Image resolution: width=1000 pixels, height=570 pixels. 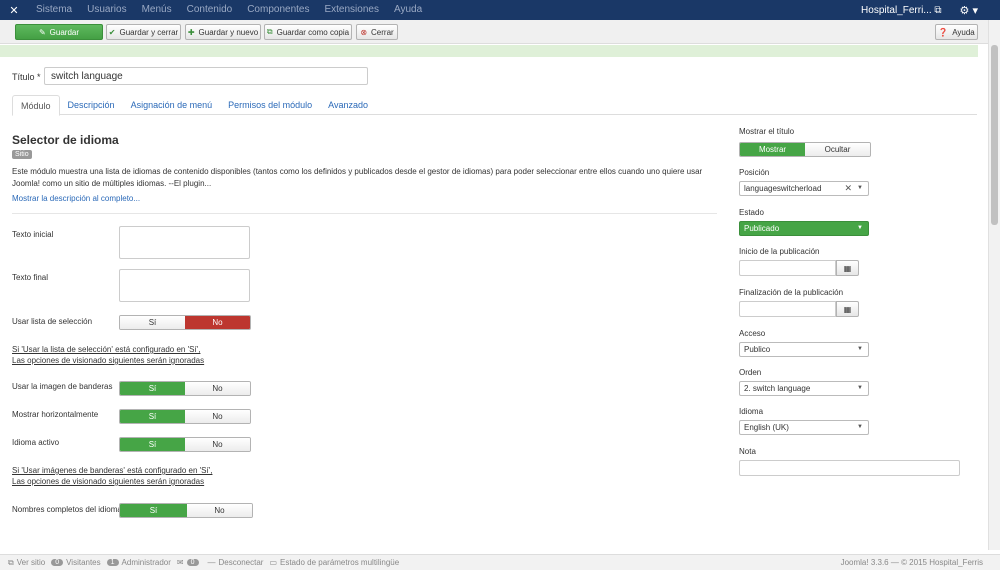 I want to click on dropdown-toggle: Sí No, so click(x=185, y=322).